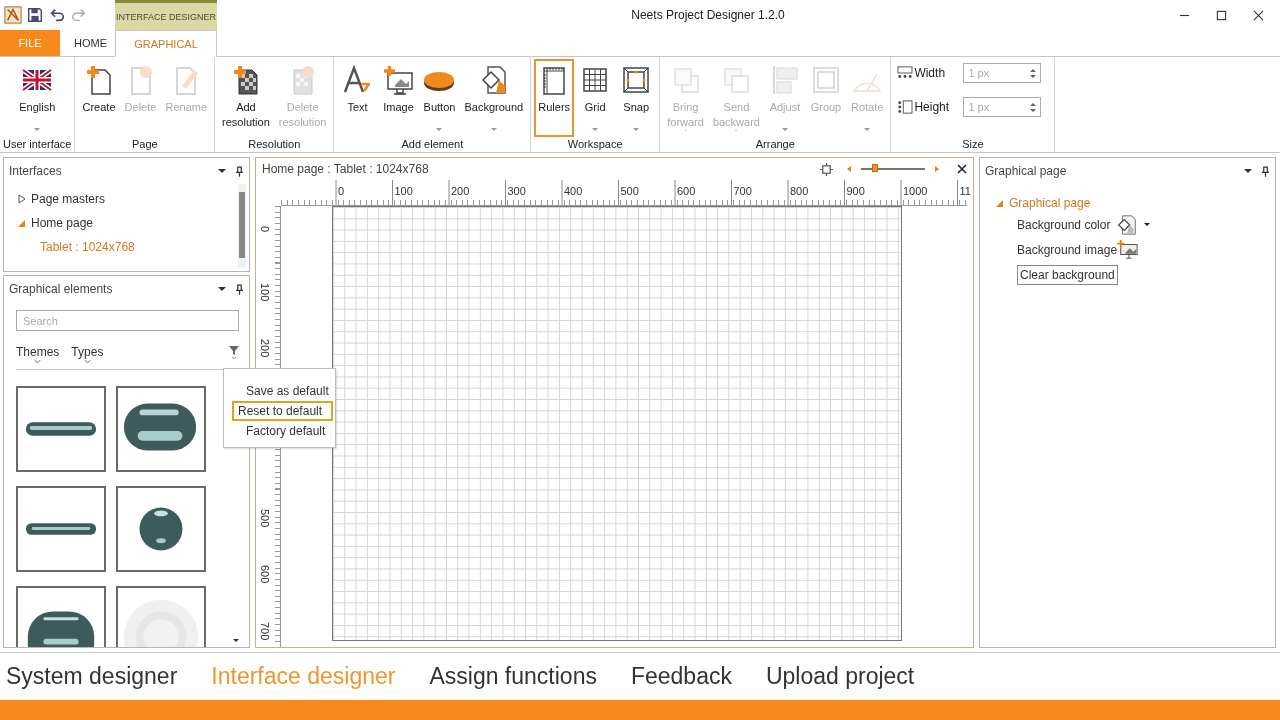 The height and width of the screenshot is (720, 1280). I want to click on field-label: Height, so click(932, 107).